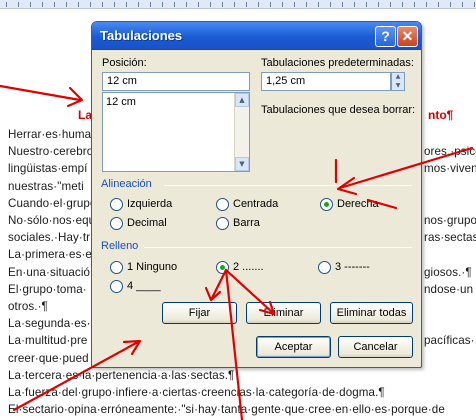 The height and width of the screenshot is (420, 476). I want to click on doc-line: Cuando·el·grupo, so click(52, 203).